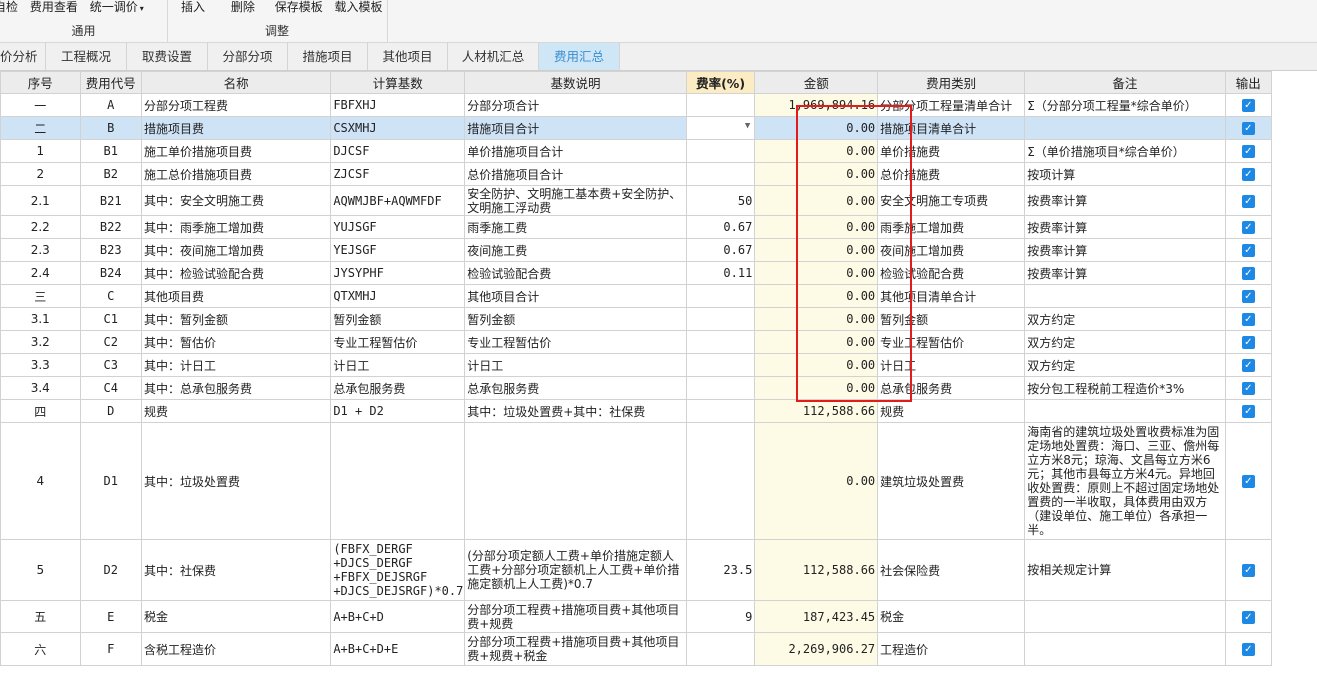  What do you see at coordinates (575, 296) in the screenshot?
I see `row-desc-cell: 其他项目合计` at bounding box center [575, 296].